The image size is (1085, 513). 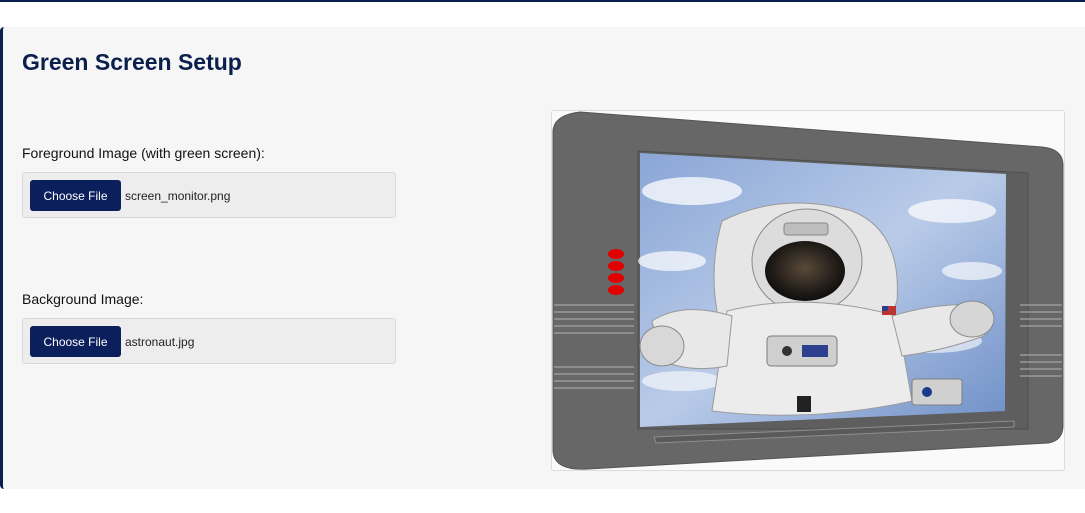 I want to click on foreground-file-name: screen_monitor.png, so click(x=178, y=196).